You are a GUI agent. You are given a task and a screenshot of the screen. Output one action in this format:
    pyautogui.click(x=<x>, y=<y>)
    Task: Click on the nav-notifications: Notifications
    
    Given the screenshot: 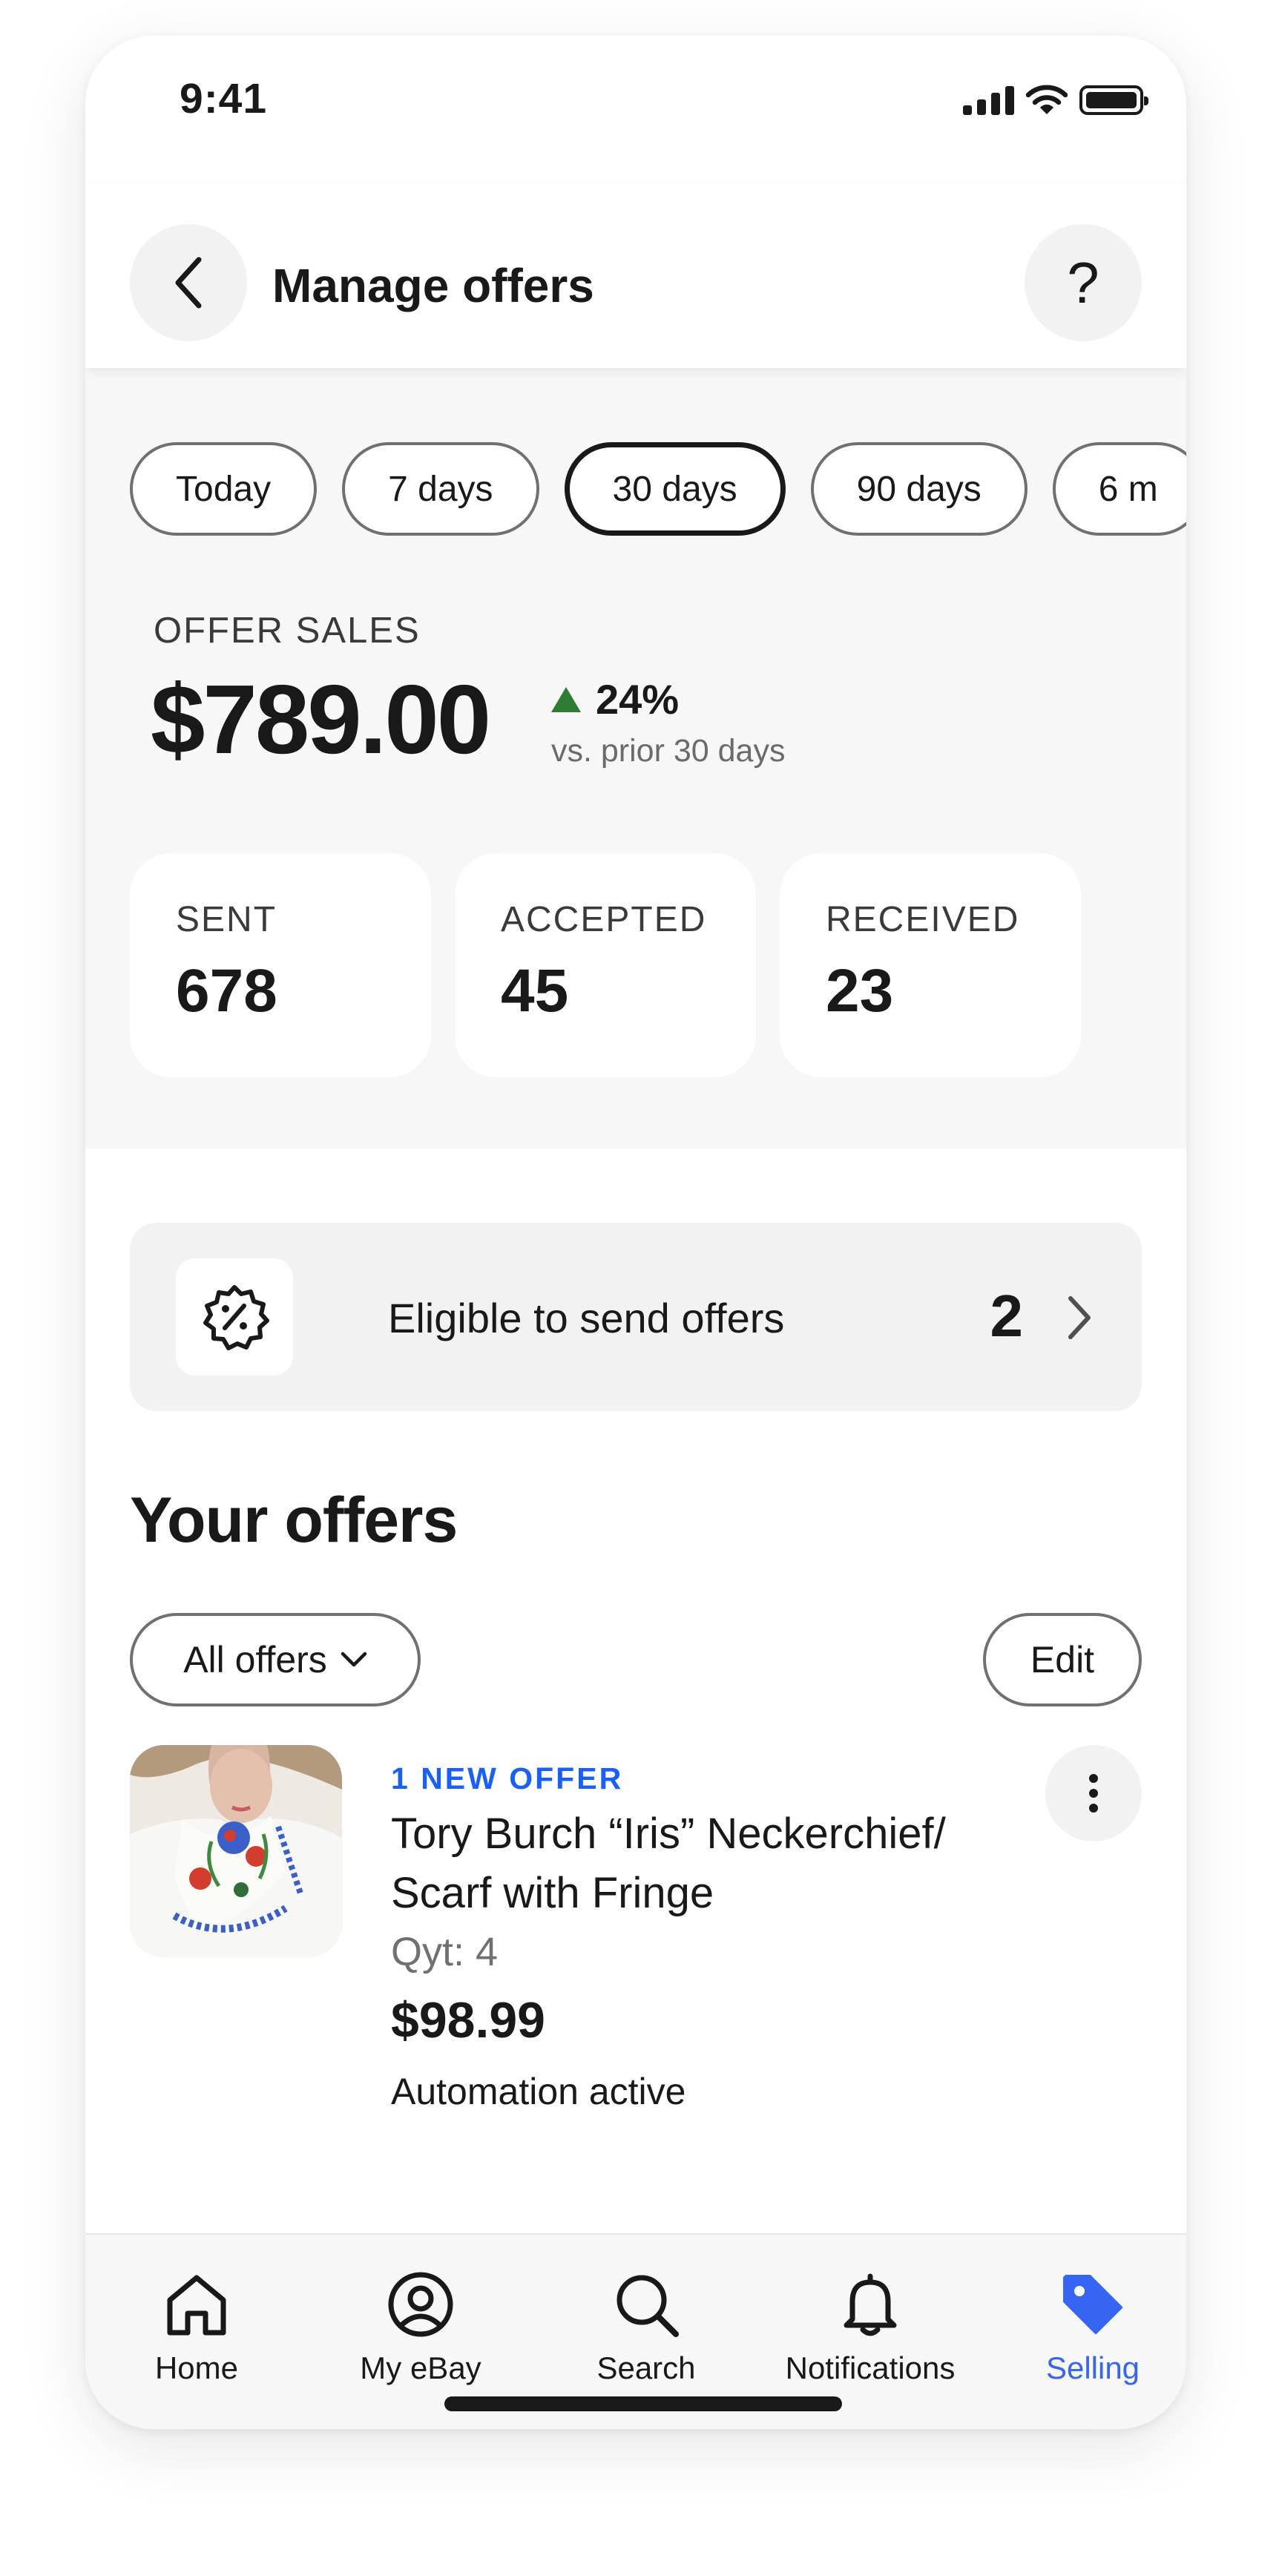 What is the action you would take?
    pyautogui.click(x=870, y=2328)
    